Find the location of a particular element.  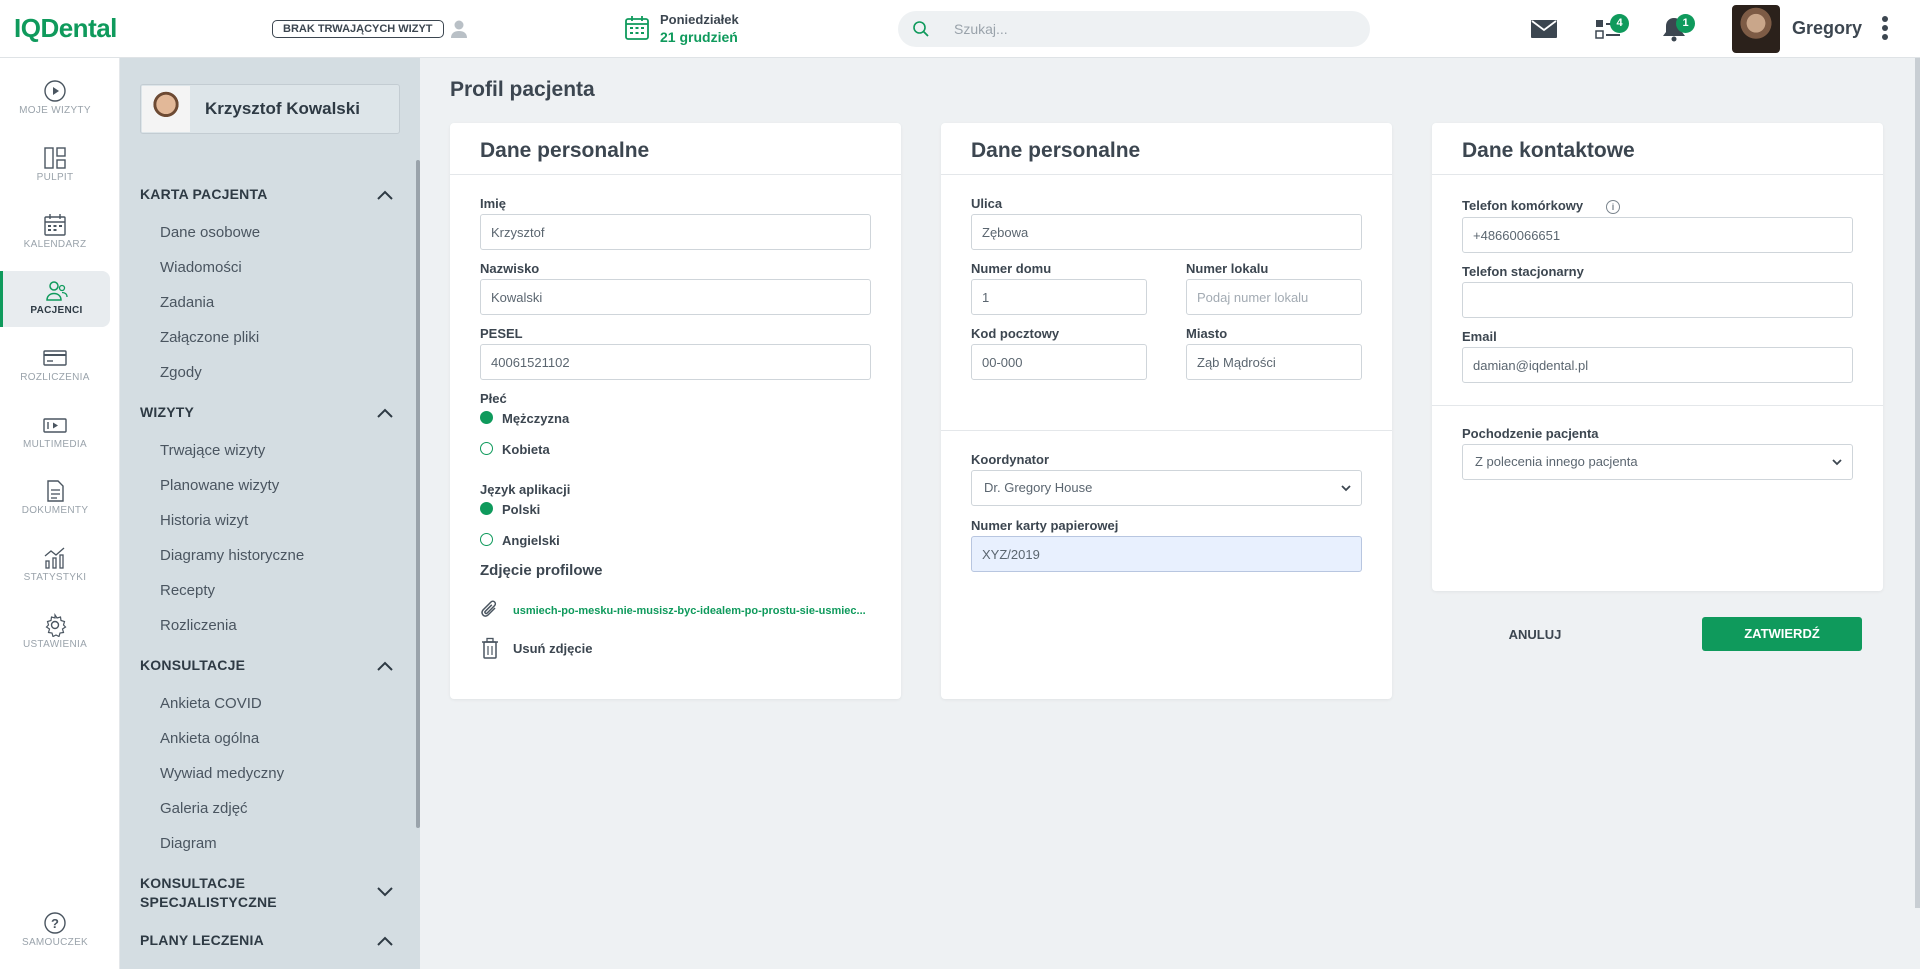

search-icon is located at coordinates (921, 29).